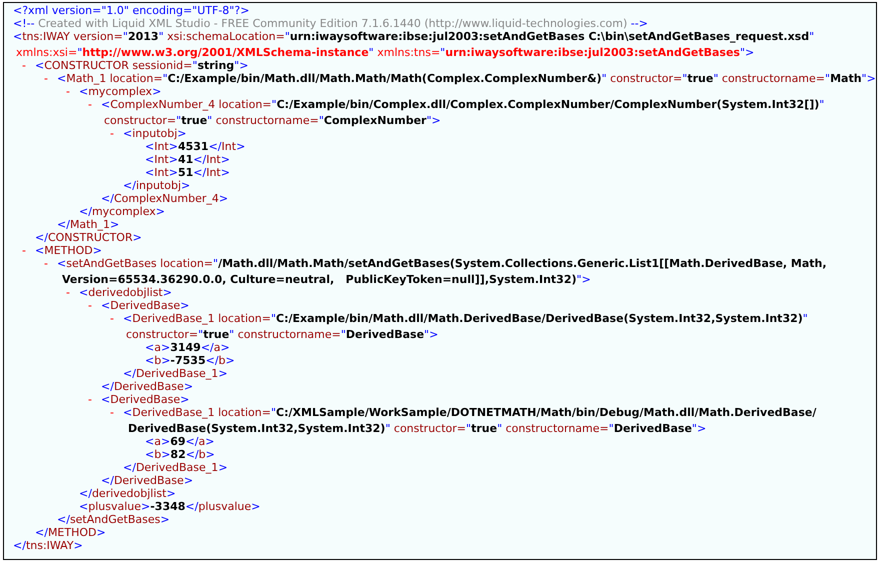  What do you see at coordinates (330, 23) in the screenshot?
I see `xml-line: <!-- Created with Liquid XML Studio - FREE Community Edition 7.1.6.1440 (http://www.liquid-technologies.com) -->` at bounding box center [330, 23].